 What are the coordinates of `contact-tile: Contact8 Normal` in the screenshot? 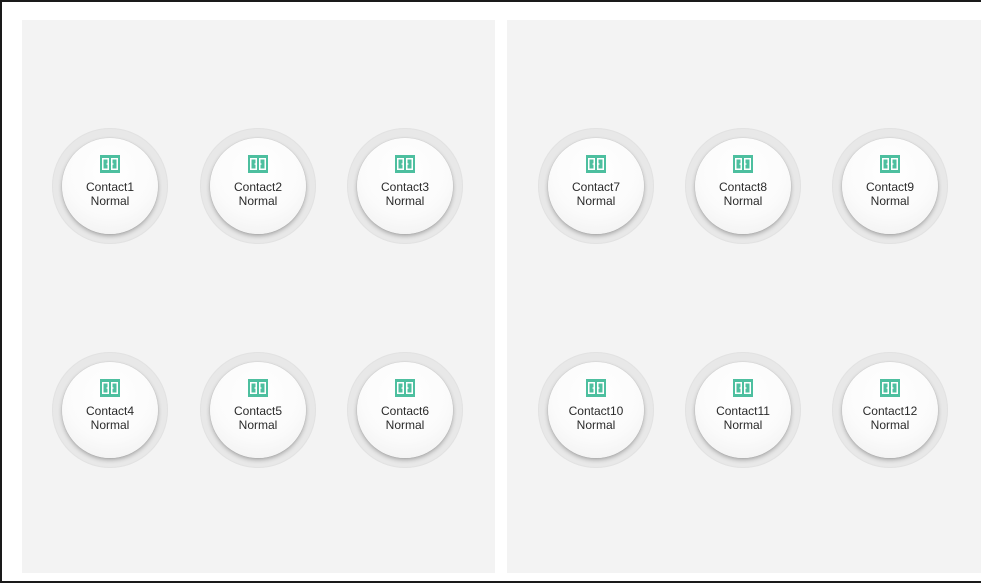 It's located at (743, 186).